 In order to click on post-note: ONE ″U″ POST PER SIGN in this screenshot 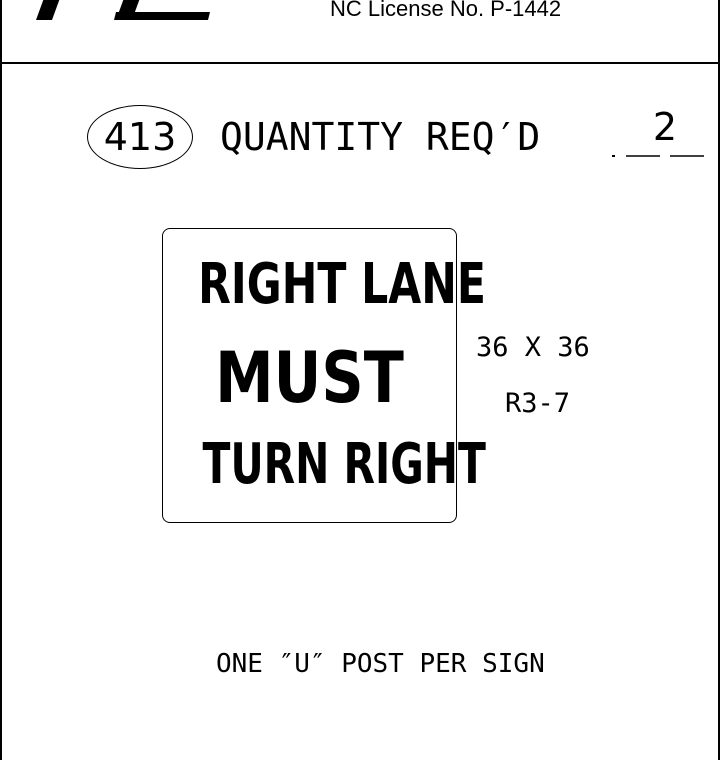, I will do `click(380, 664)`.